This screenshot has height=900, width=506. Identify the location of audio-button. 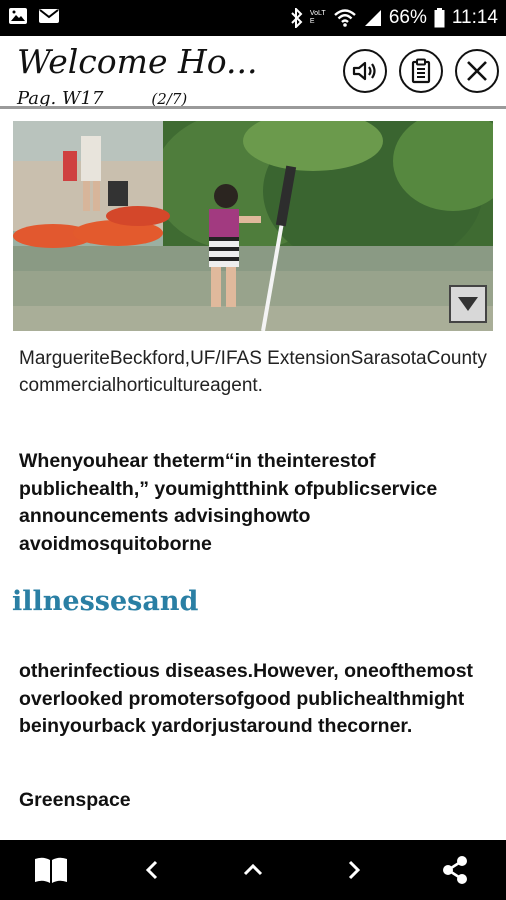
(365, 71).